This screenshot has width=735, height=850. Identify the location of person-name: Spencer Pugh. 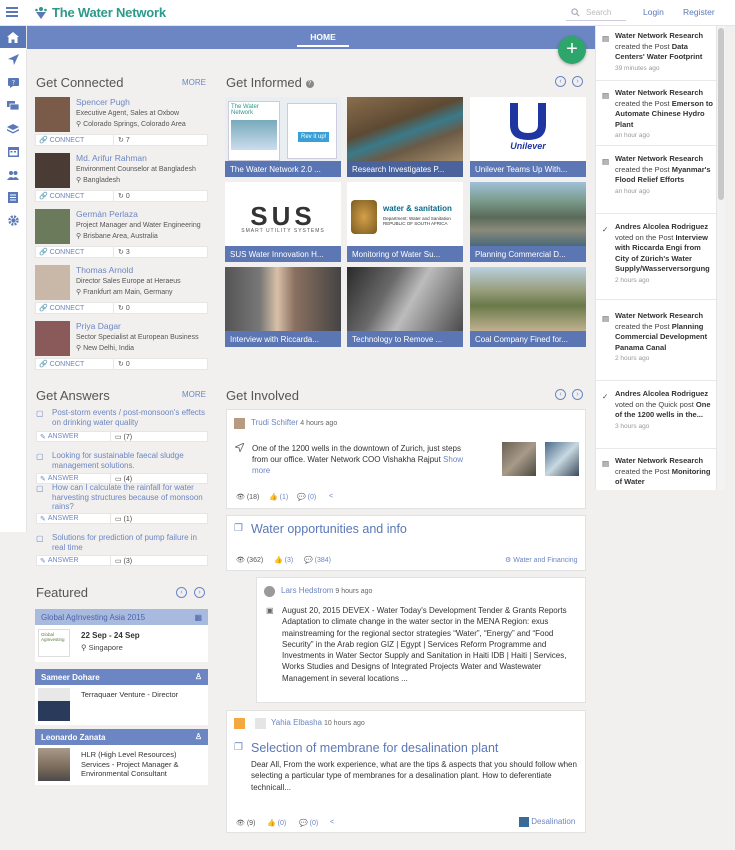
(103, 102).